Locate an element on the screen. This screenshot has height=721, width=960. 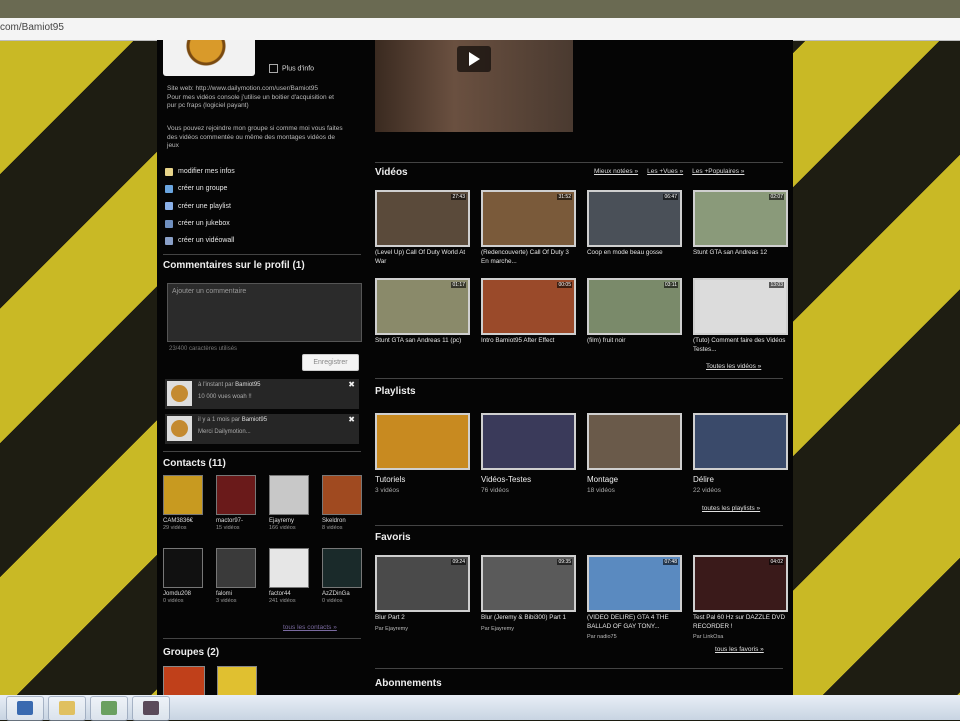
action-group: créer un groupe is located at coordinates (200, 188).